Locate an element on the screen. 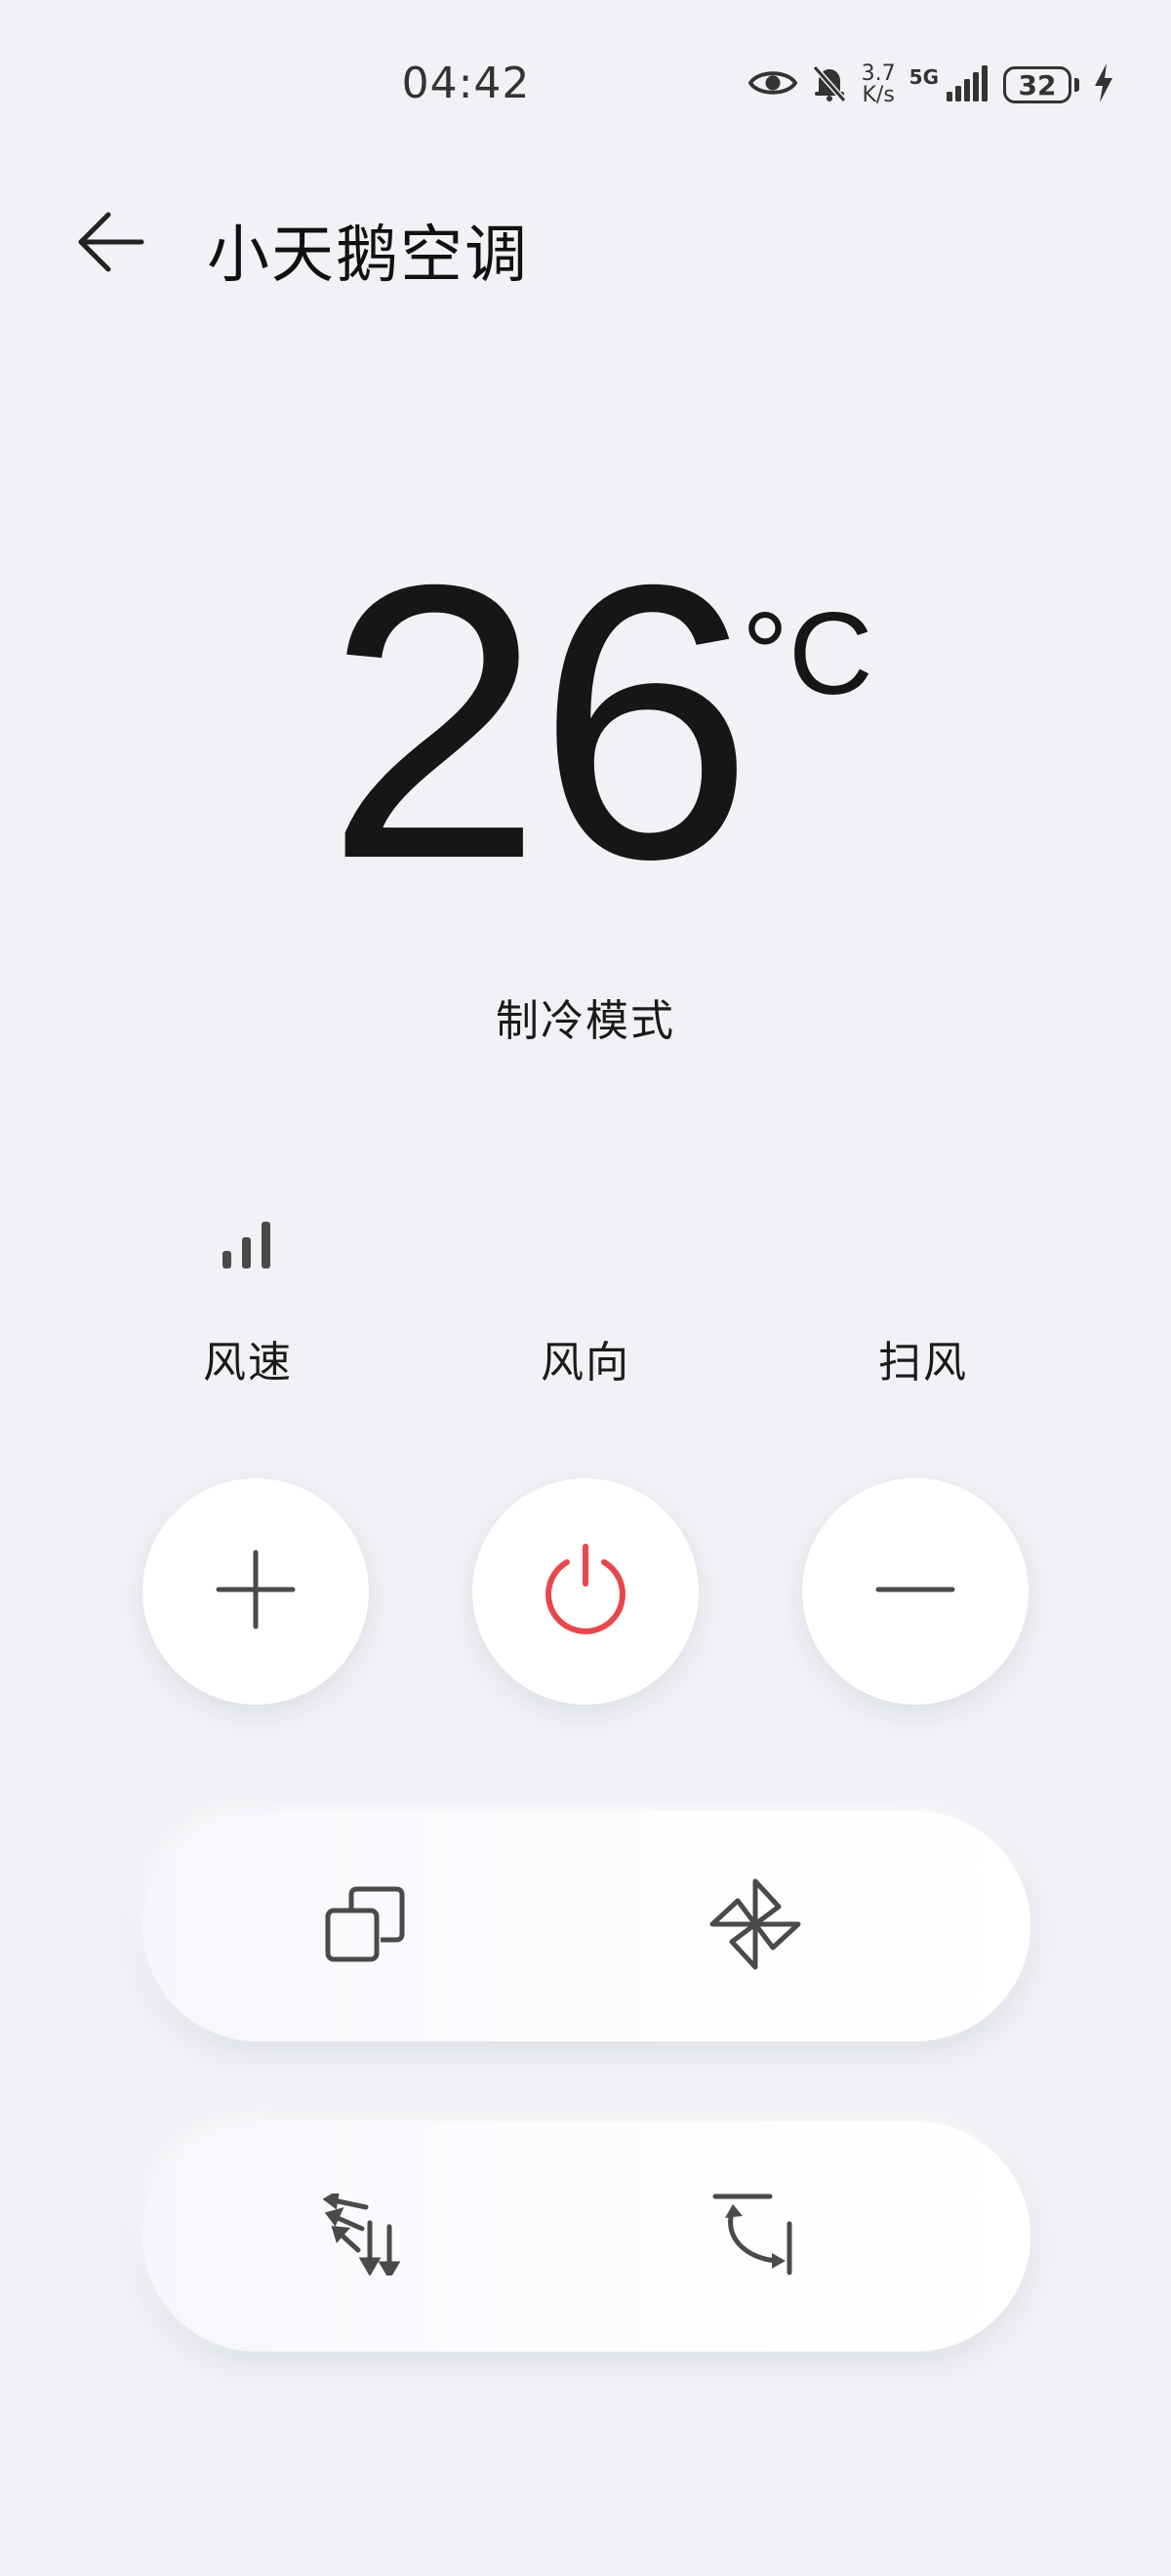 Image resolution: width=1171 pixels, height=2576 pixels. charging-bolt-icon is located at coordinates (1103, 84).